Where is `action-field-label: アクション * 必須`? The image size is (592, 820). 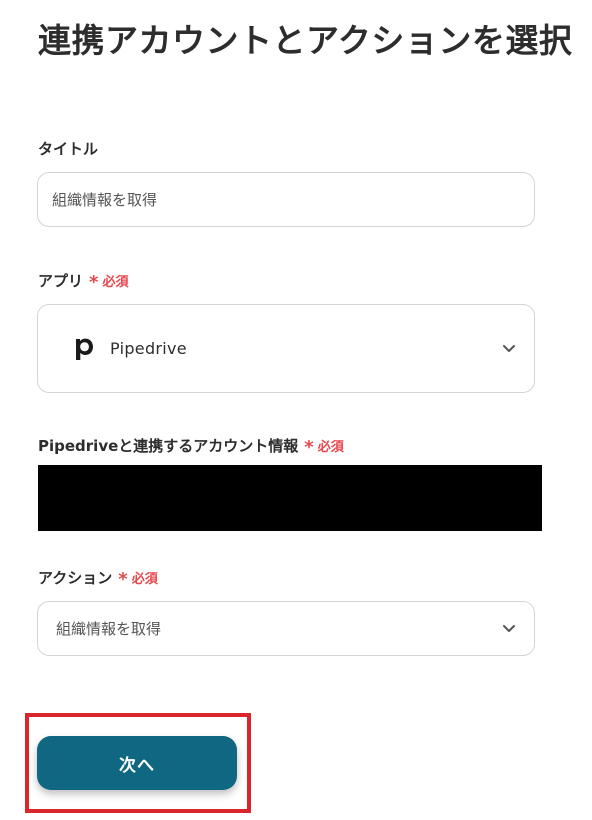
action-field-label: アクション * 必須 is located at coordinates (98, 577).